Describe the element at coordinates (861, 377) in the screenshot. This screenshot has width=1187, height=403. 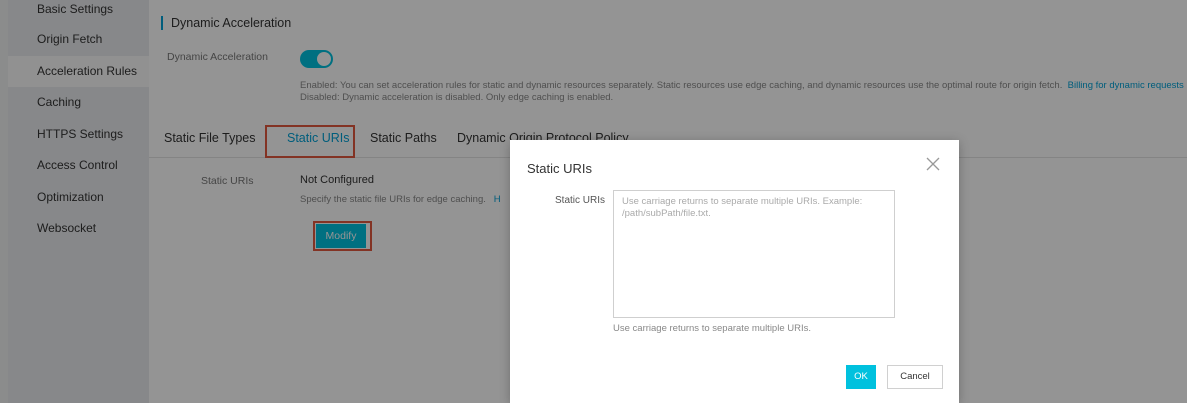
I see `ok-button: OK` at that location.